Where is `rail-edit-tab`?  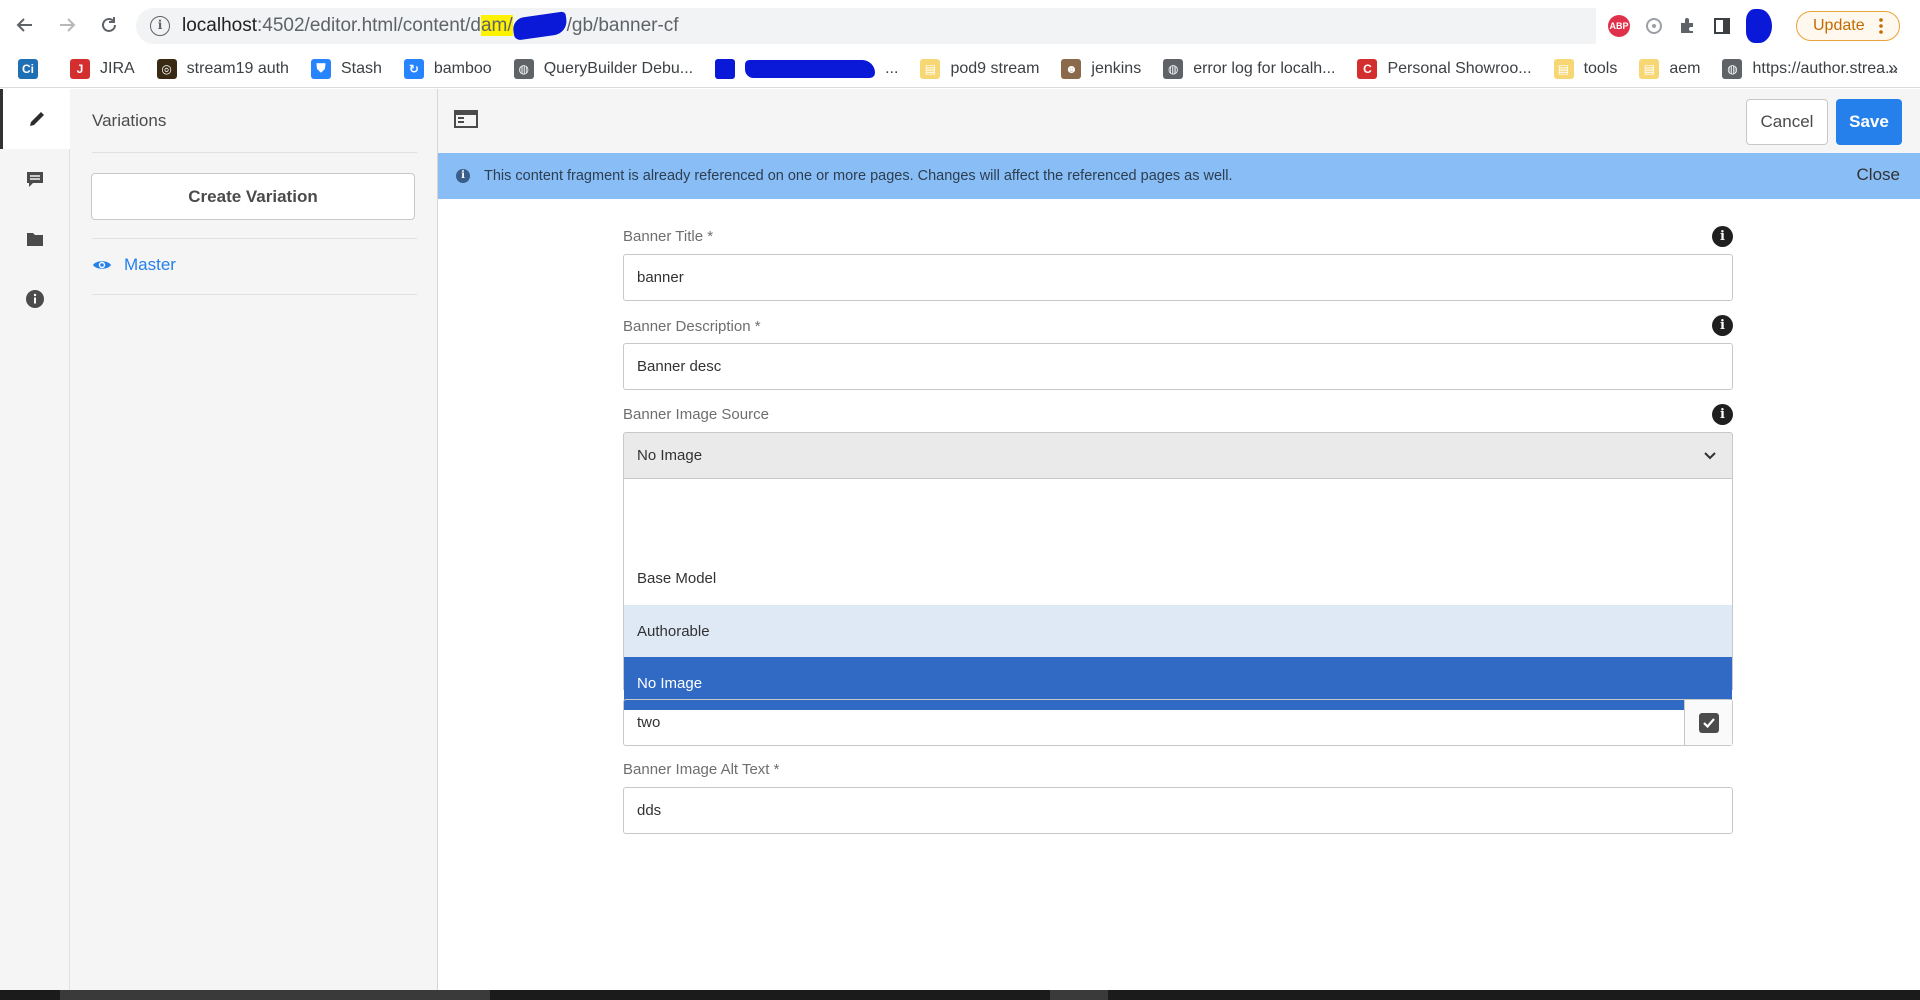 rail-edit-tab is located at coordinates (35, 119).